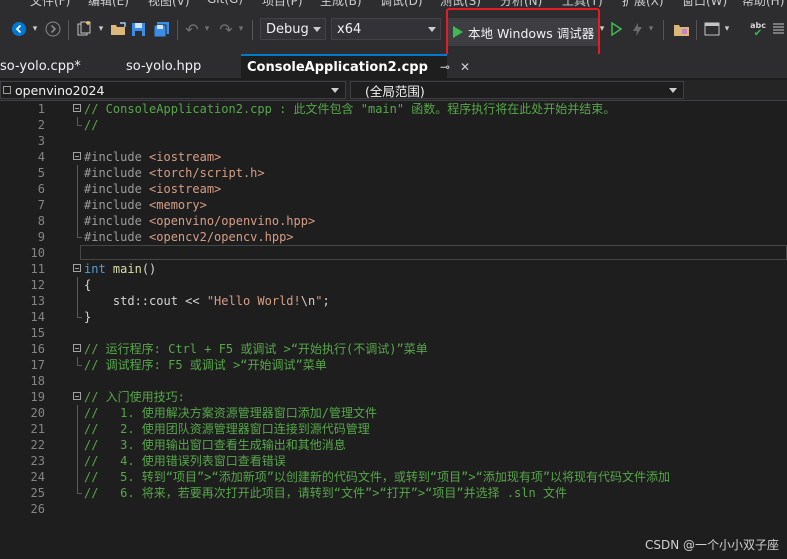  I want to click on menu-item: 生成(B), so click(341, 4).